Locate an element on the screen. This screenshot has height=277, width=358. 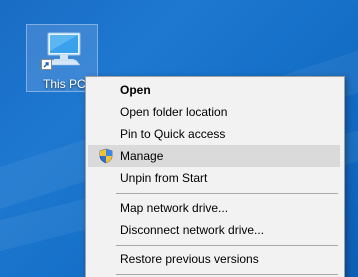
menu-item-label: Pin to Quick access is located at coordinates (173, 134).